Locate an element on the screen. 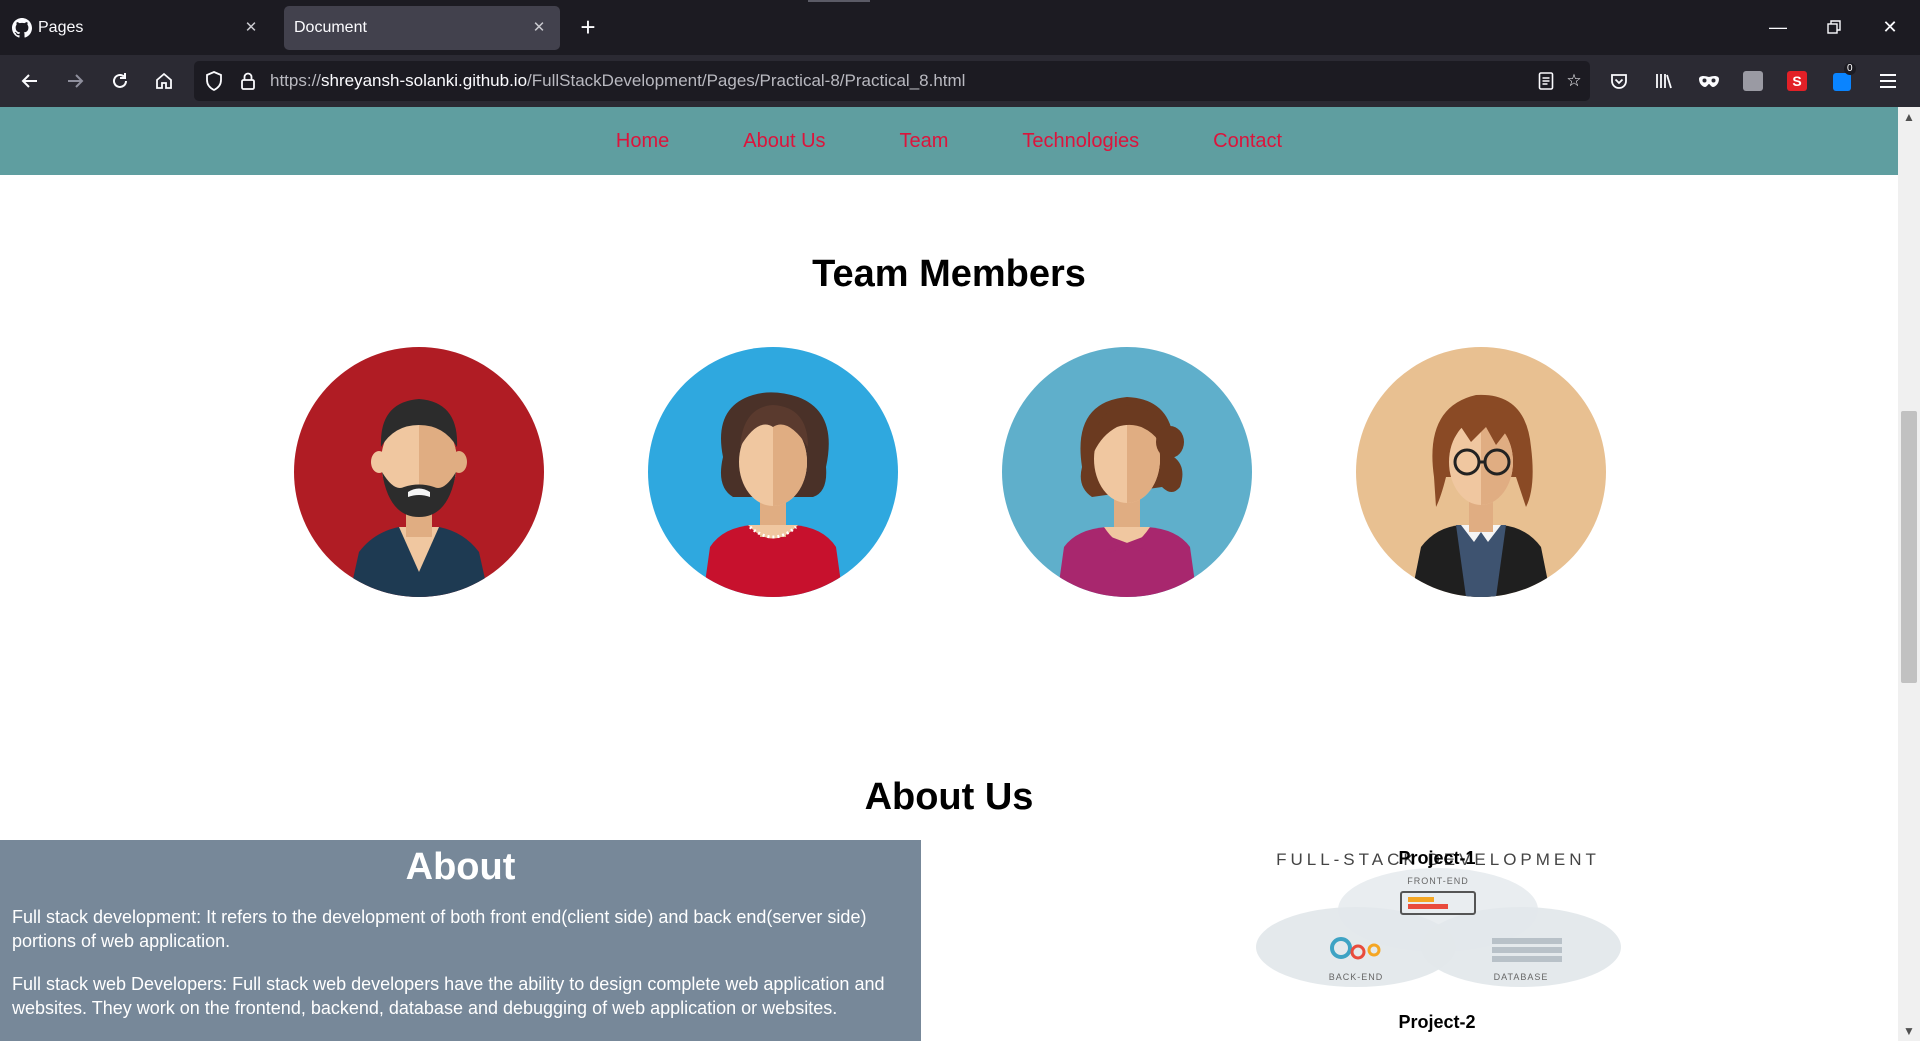  database-label: DATABASE is located at coordinates (1521, 977).